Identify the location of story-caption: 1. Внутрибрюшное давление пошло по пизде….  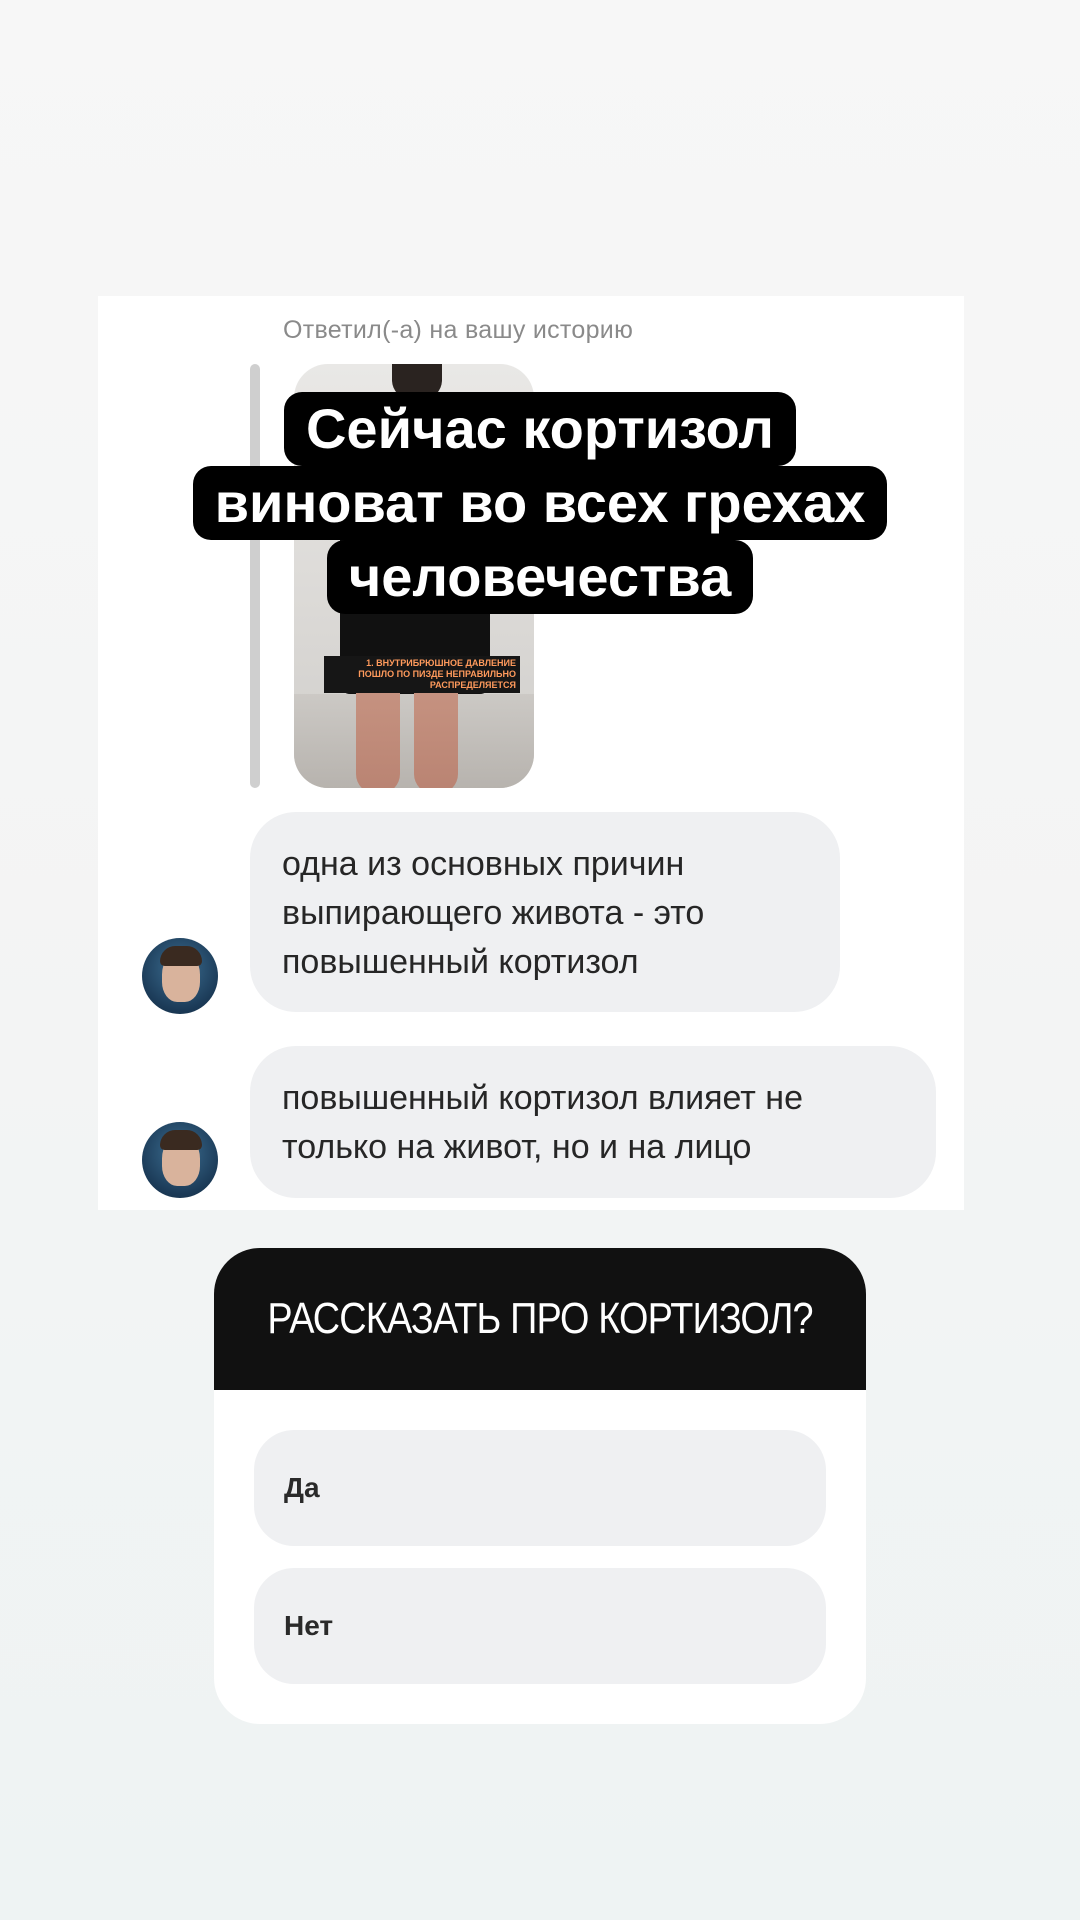
(422, 674).